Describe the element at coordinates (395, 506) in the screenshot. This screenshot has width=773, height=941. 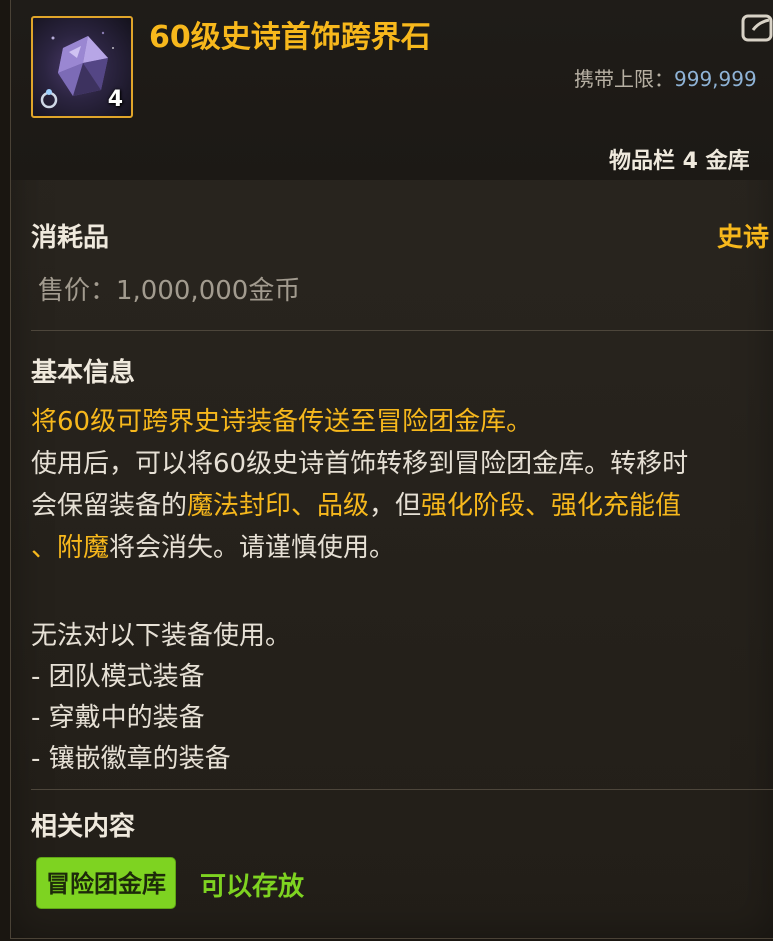
I see `description-text: ，但` at that location.